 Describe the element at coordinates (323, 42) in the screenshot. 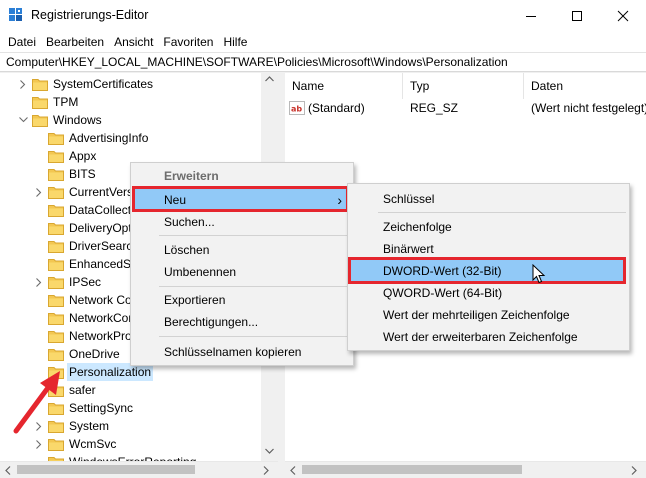

I see `menu-bar: Datei Bearbeiten Ansicht Favoriten Hilfe` at that location.